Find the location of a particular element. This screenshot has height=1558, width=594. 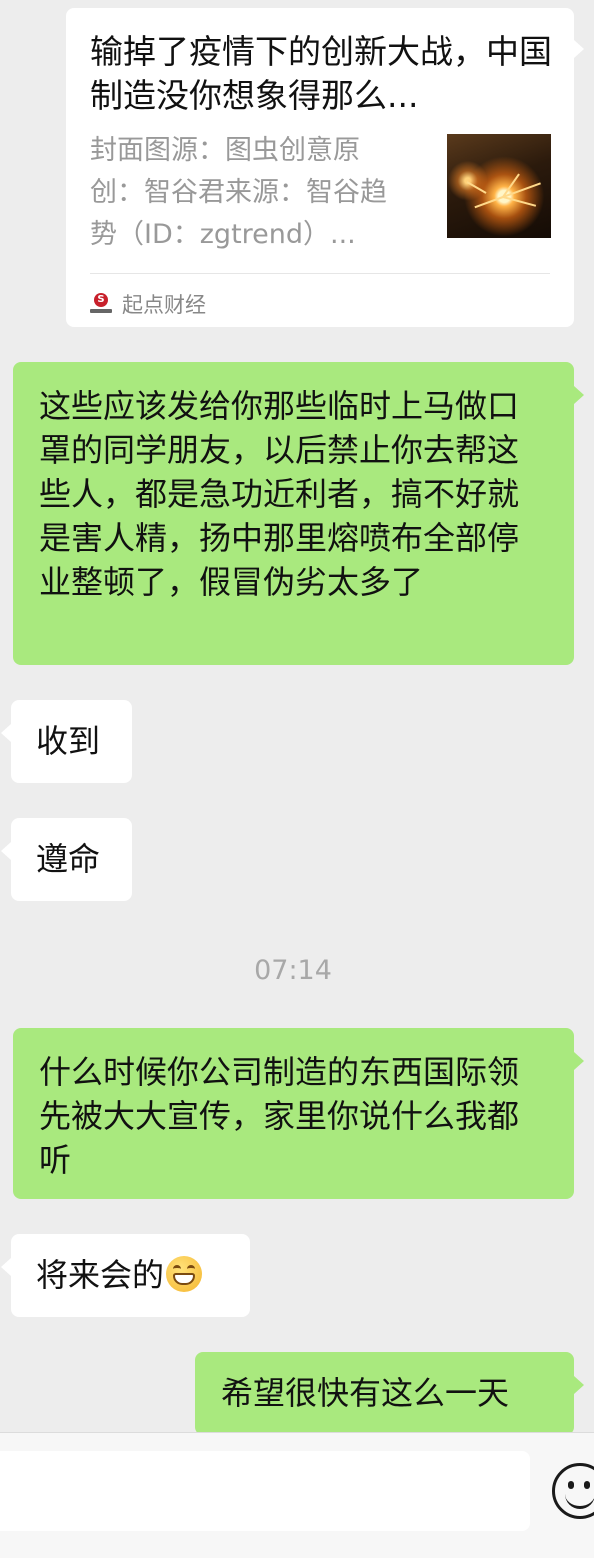

message-bubble-incoming: 将来会的 is located at coordinates (125, 1275).